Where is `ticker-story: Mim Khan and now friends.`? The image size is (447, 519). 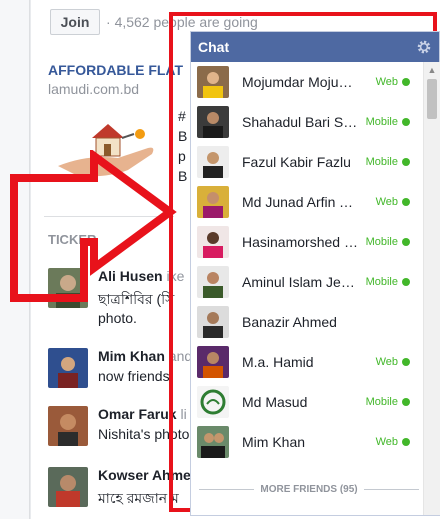
ticker-story: Mim Khan and now friends. is located at coordinates (120, 368).